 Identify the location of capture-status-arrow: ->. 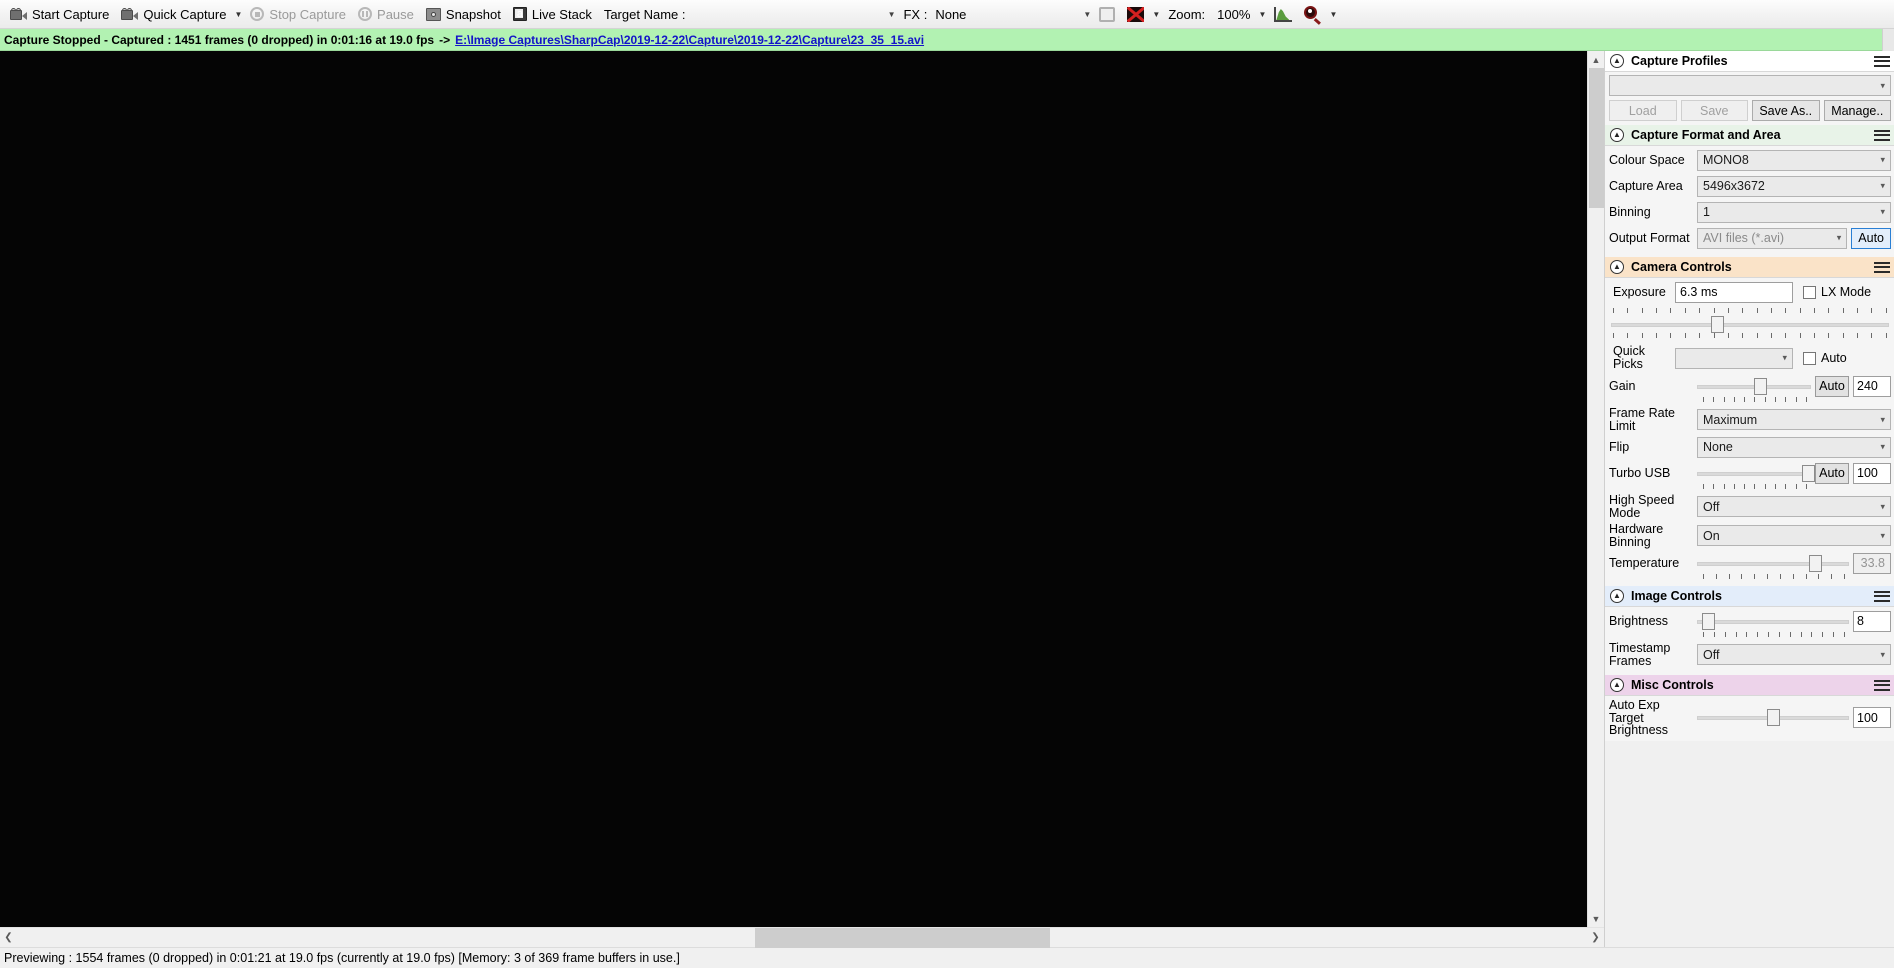
(445, 39).